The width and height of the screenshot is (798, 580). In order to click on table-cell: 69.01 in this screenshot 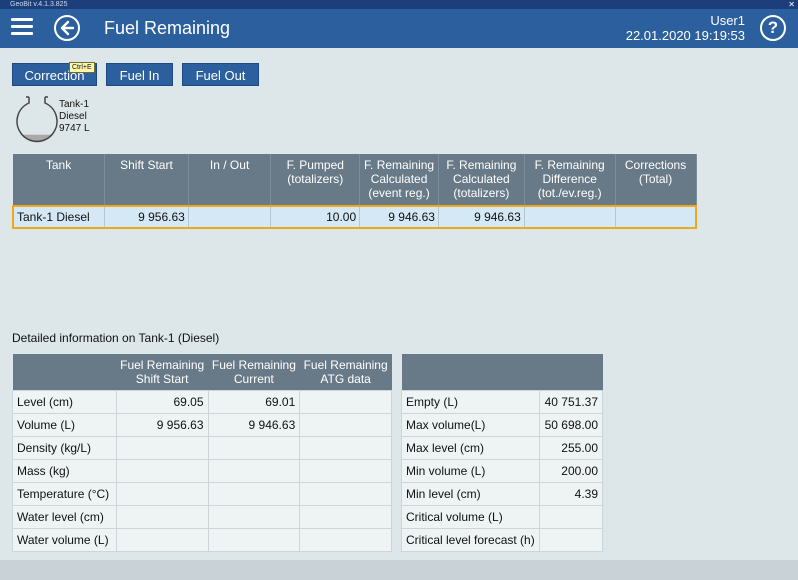, I will do `click(254, 401)`.